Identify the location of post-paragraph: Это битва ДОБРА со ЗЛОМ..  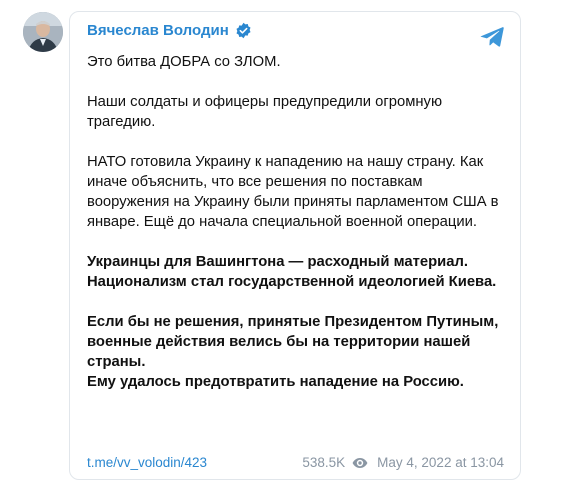
(184, 62).